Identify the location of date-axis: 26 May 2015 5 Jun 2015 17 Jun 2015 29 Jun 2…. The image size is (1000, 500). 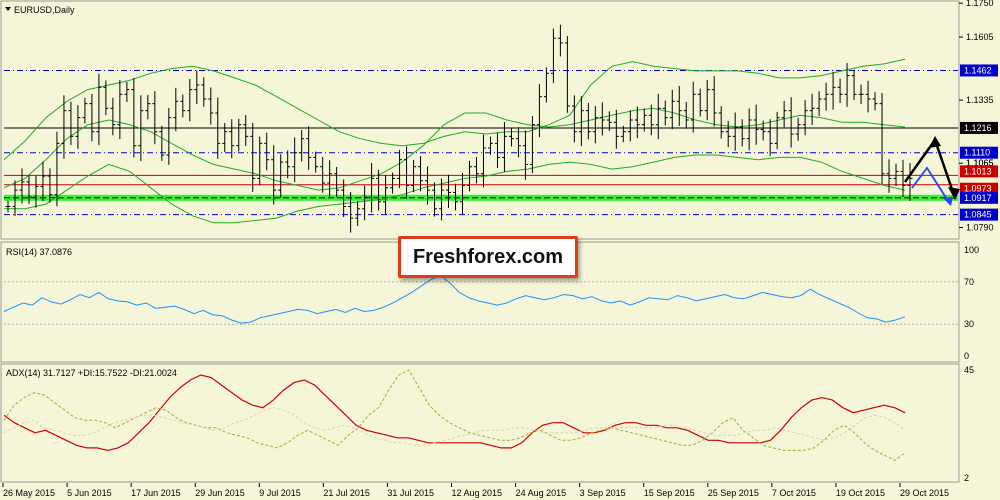
(475, 490).